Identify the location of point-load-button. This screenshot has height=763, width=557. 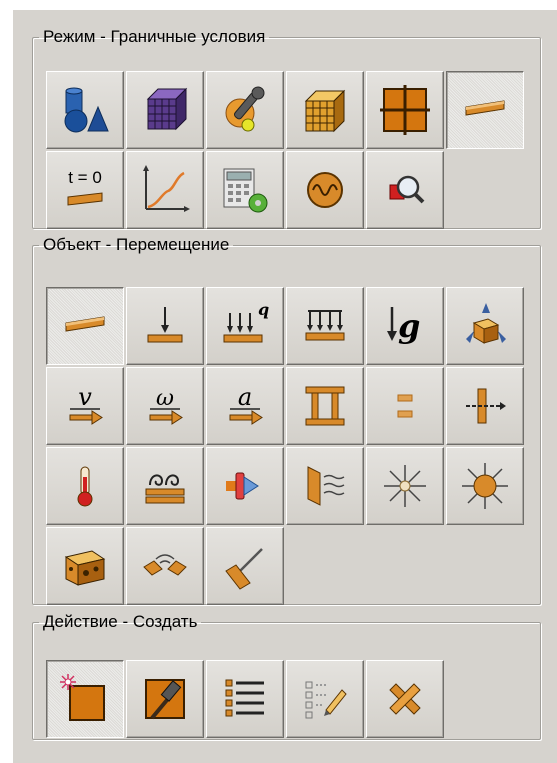
(165, 326).